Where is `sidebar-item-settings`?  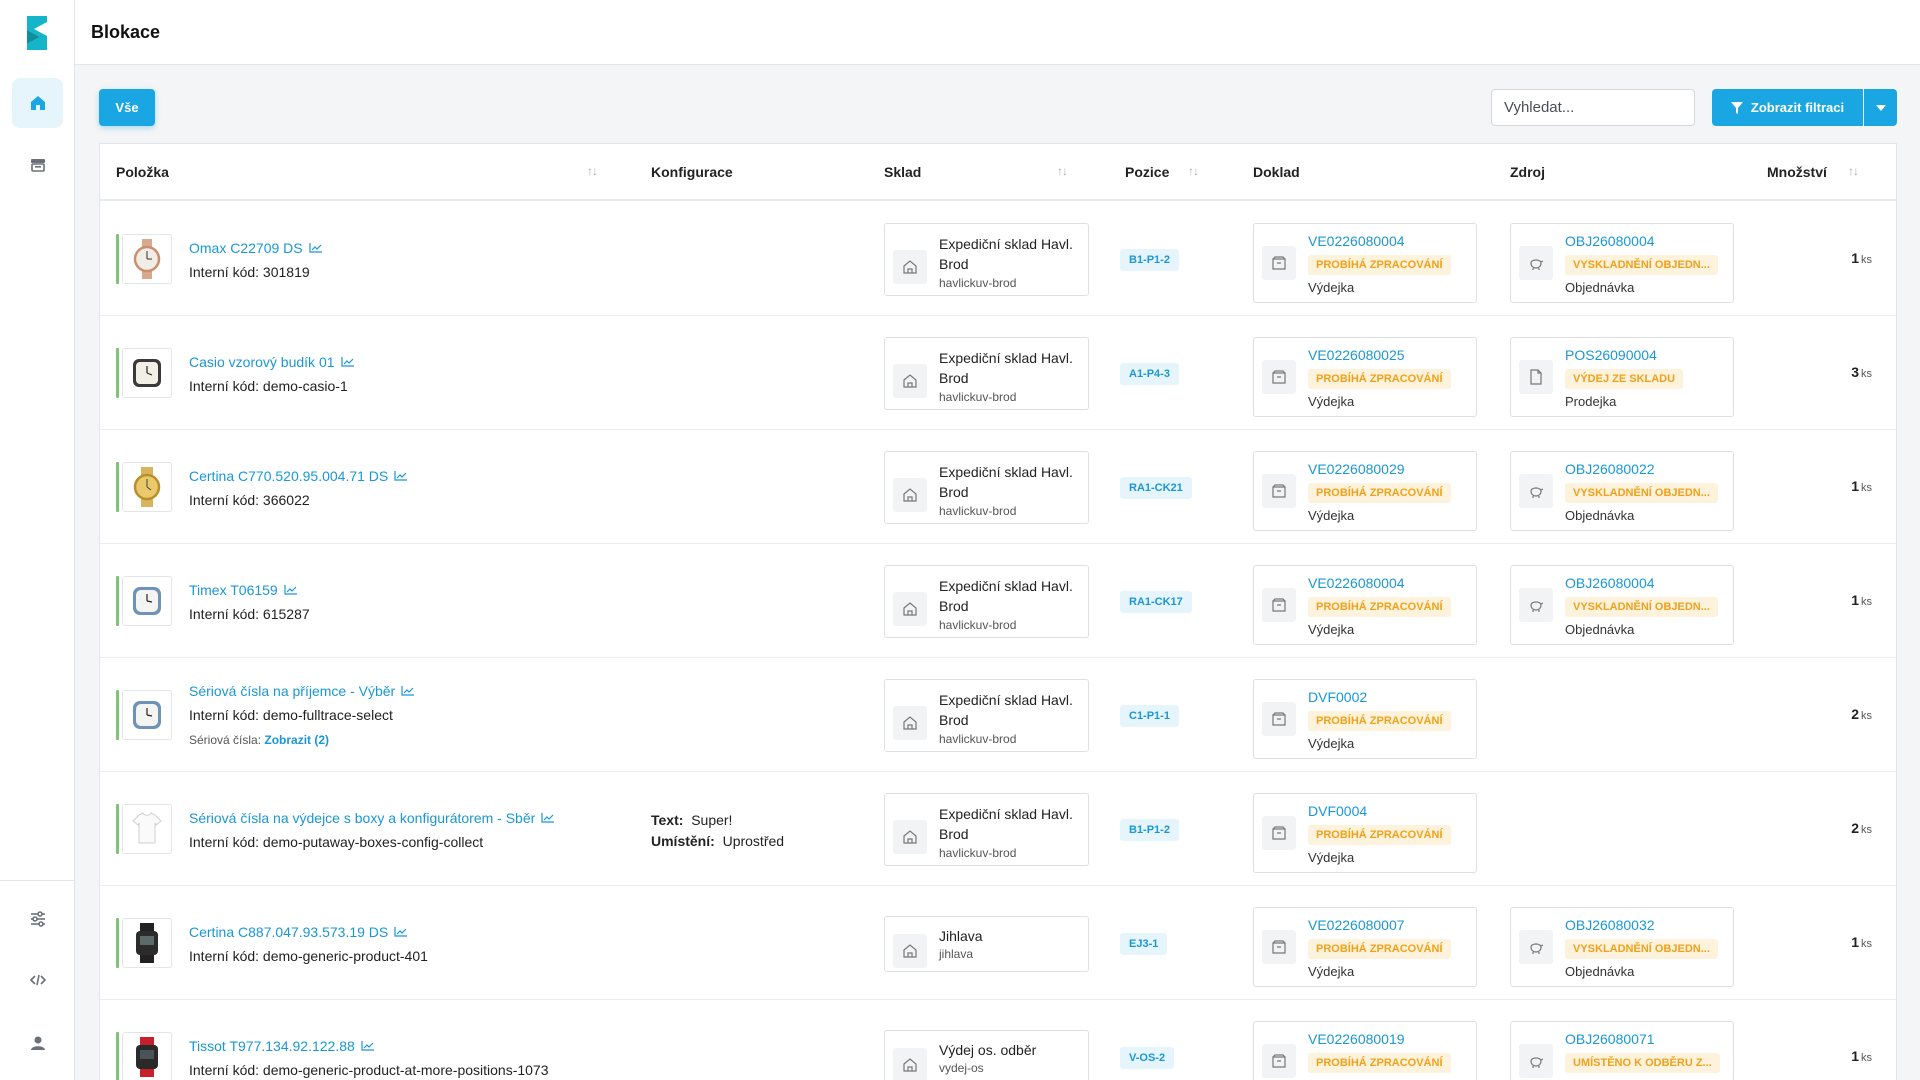
sidebar-item-settings is located at coordinates (37, 919).